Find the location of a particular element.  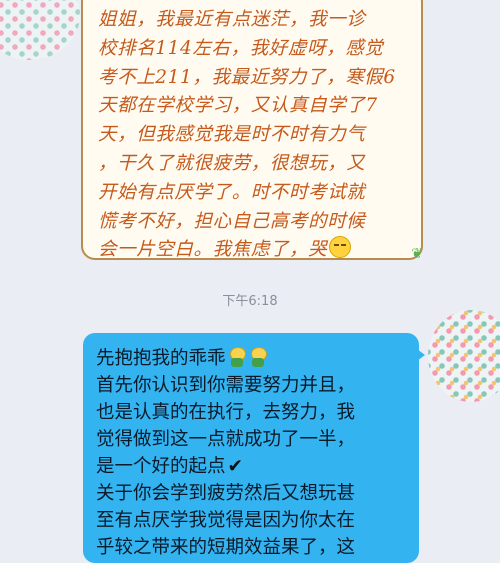

message-line: 天都在学校学习，又认真自学了7 is located at coordinates (238, 106).